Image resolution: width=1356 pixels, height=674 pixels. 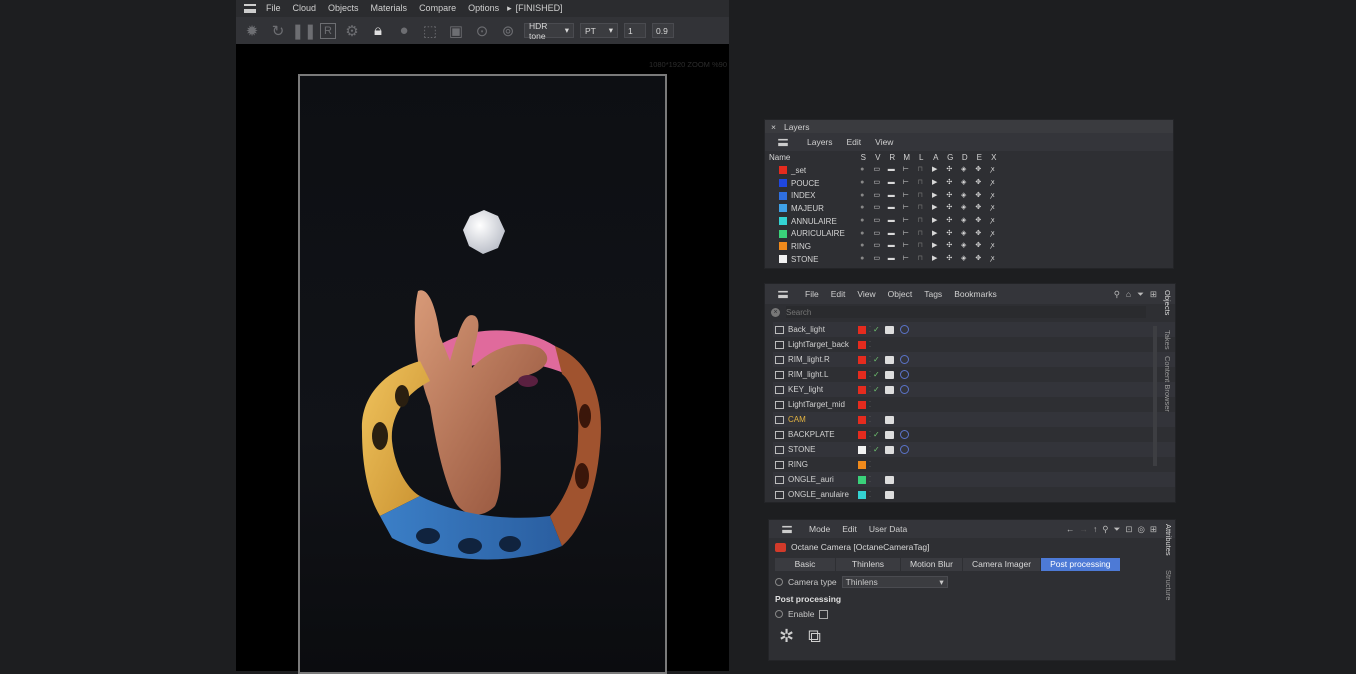 What do you see at coordinates (974, 374) in the screenshot?
I see `object-row: RIM_light.L · · ✓` at bounding box center [974, 374].